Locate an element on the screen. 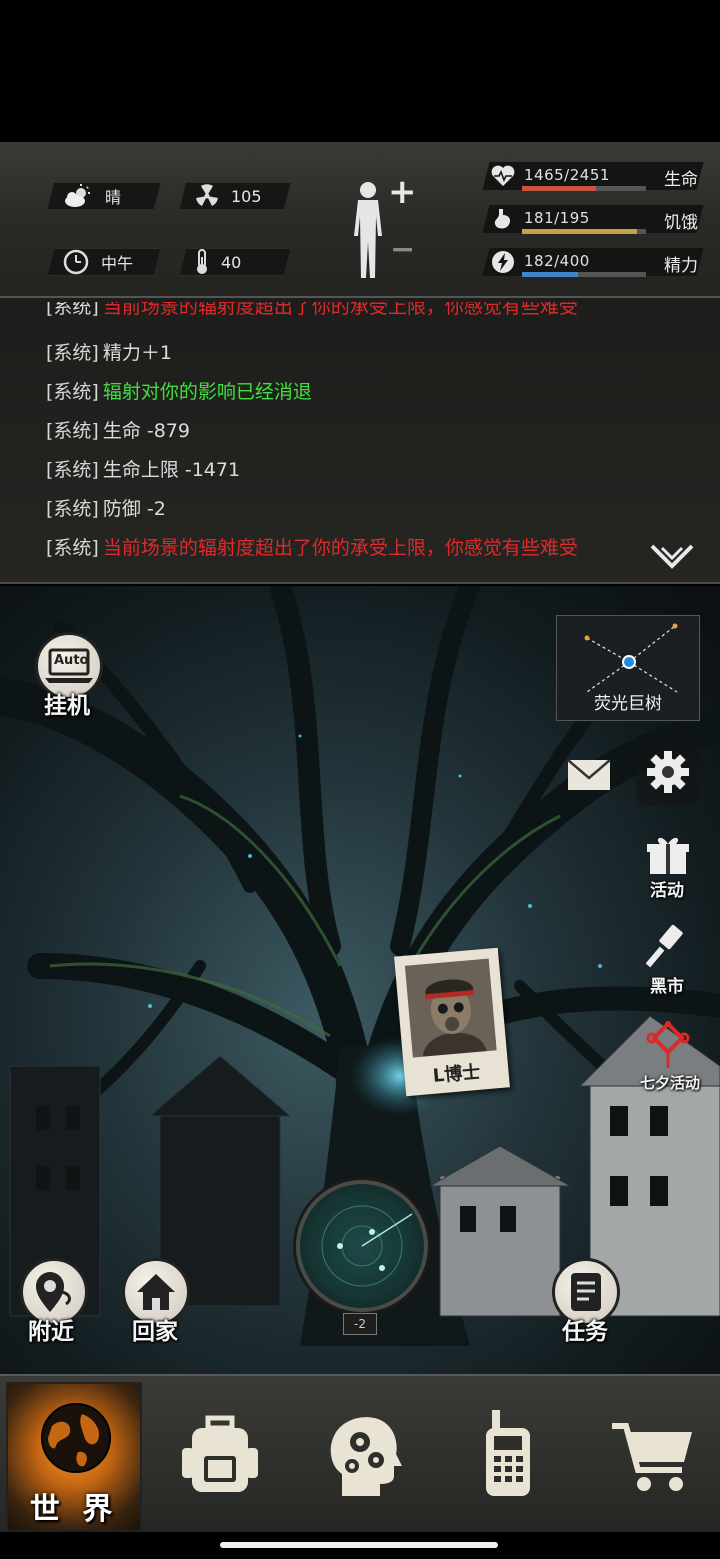 This screenshot has height=1559, width=720. stomach-icon is located at coordinates (502, 219).